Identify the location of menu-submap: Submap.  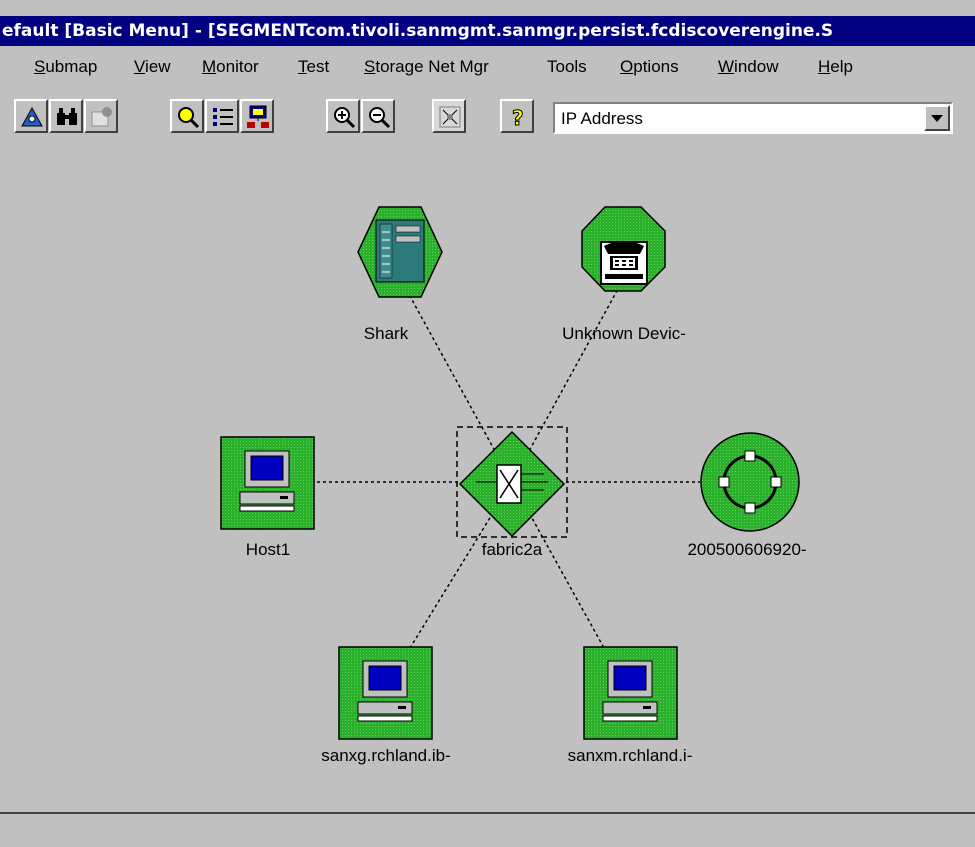
(65, 67).